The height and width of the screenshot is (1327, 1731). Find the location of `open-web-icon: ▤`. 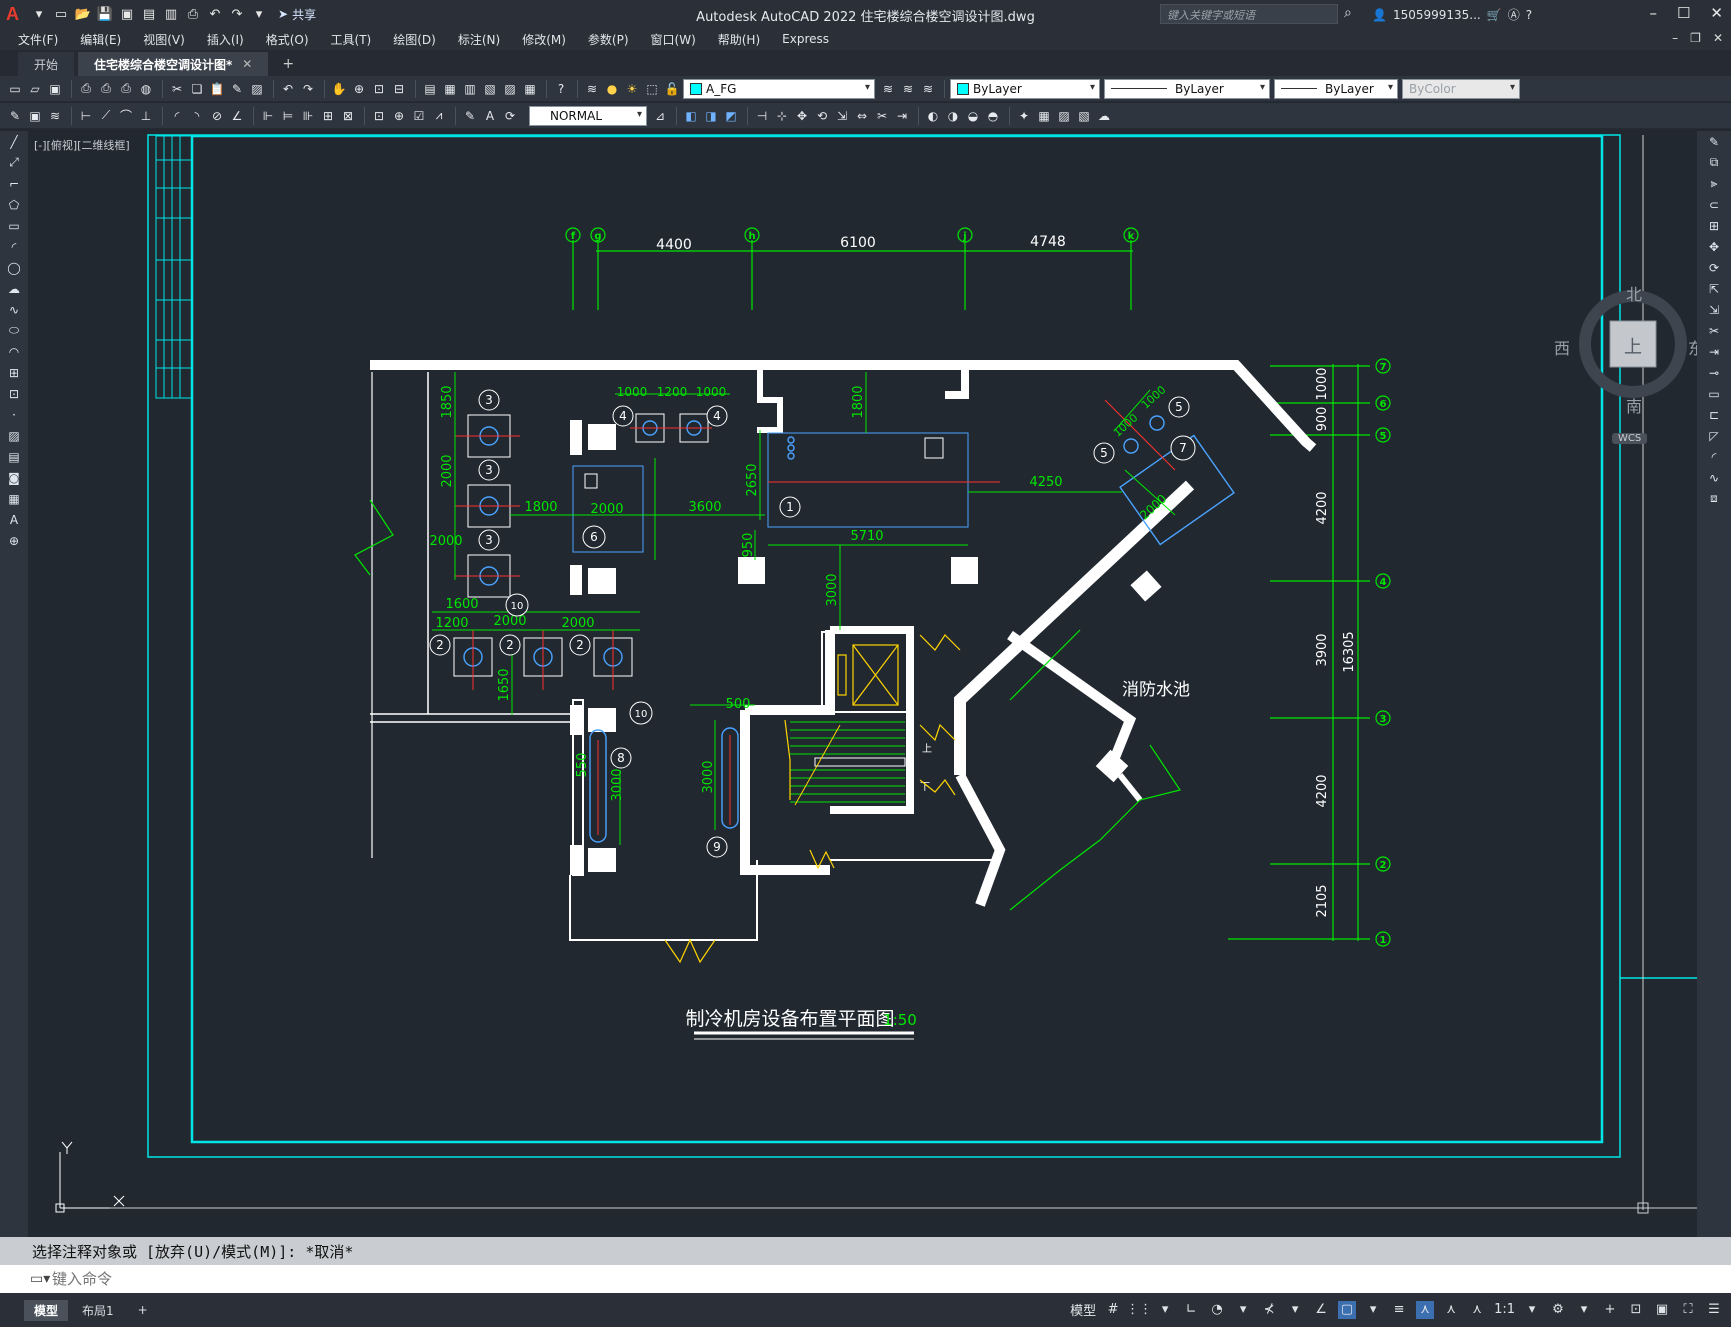

open-web-icon: ▤ is located at coordinates (149, 14).